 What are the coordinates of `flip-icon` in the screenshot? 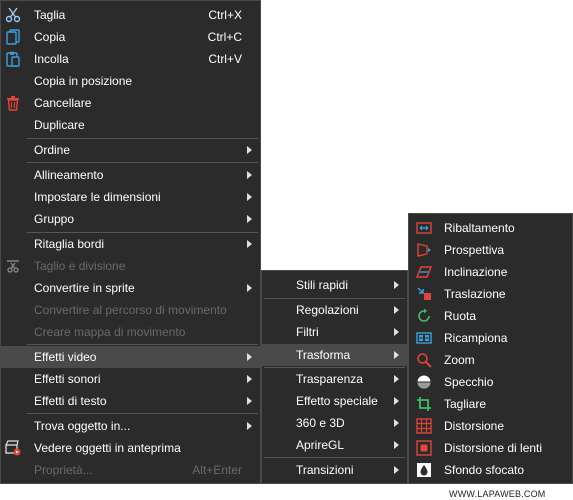 It's located at (424, 228).